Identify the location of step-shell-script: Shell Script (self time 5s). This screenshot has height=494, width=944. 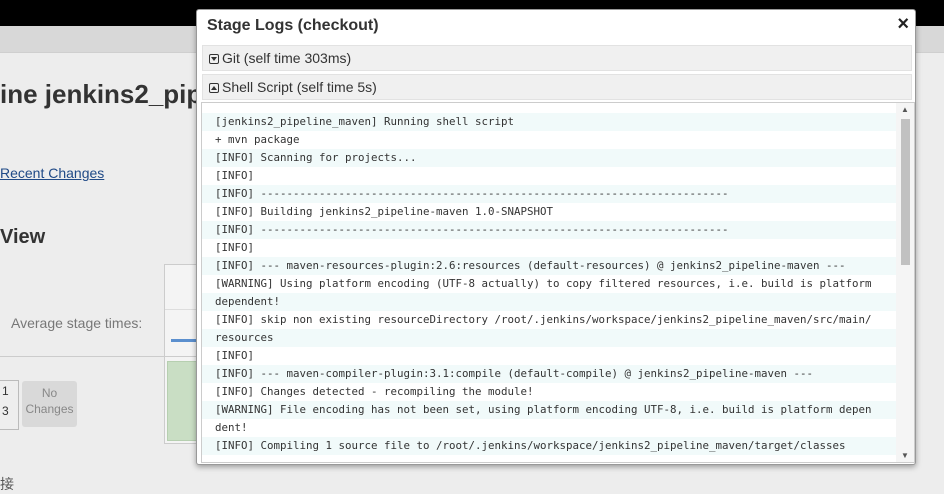
(557, 87).